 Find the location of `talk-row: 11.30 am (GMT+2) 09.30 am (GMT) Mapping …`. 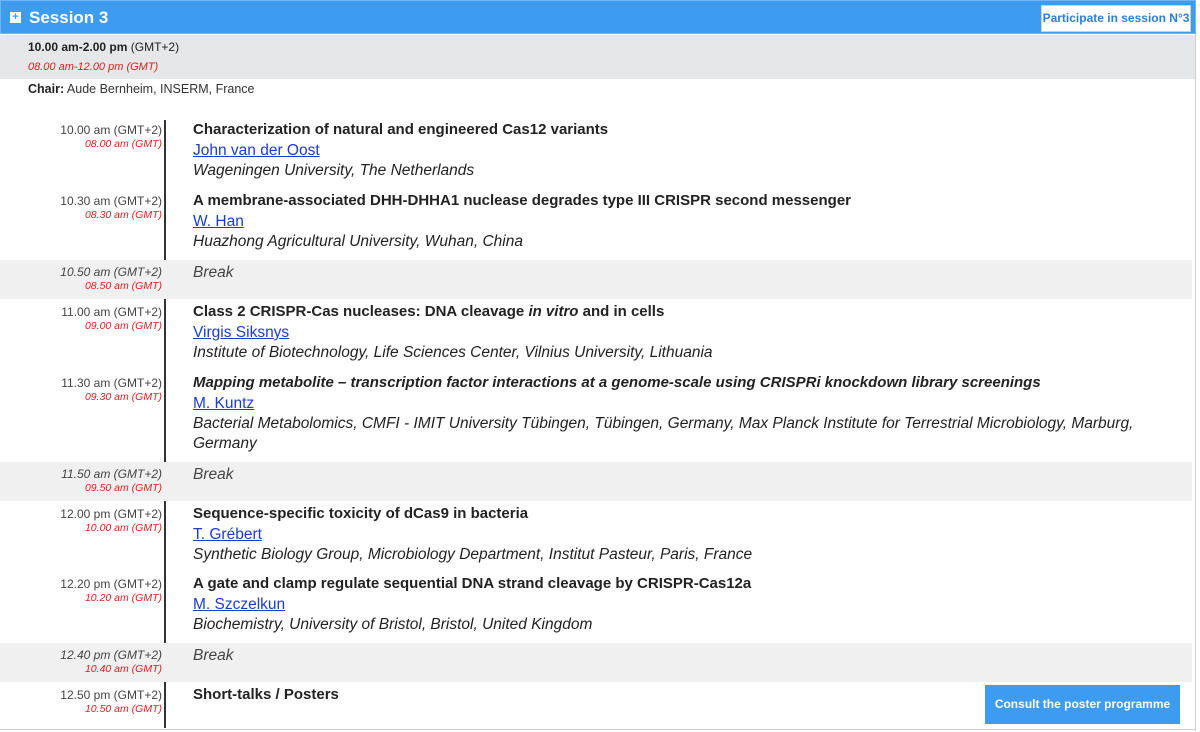

talk-row: 11.30 am (GMT+2) 09.30 am (GMT) Mapping … is located at coordinates (596, 416).